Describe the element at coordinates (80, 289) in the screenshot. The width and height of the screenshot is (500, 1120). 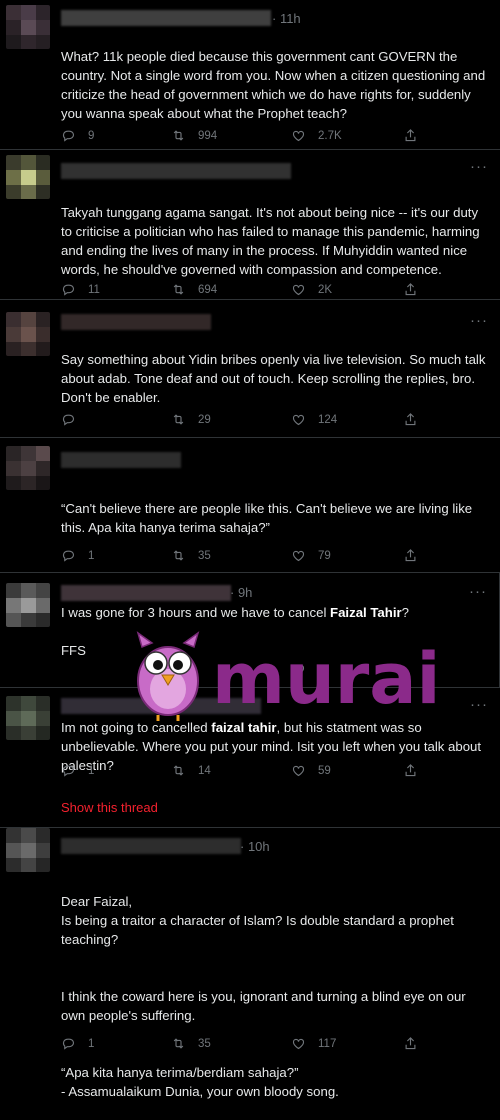
I see `reply-button: 11` at that location.